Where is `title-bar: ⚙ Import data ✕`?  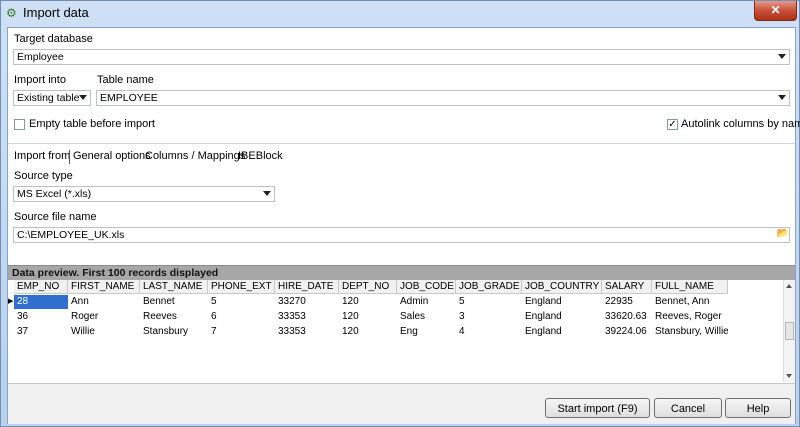 title-bar: ⚙ Import data ✕ is located at coordinates (400, 13).